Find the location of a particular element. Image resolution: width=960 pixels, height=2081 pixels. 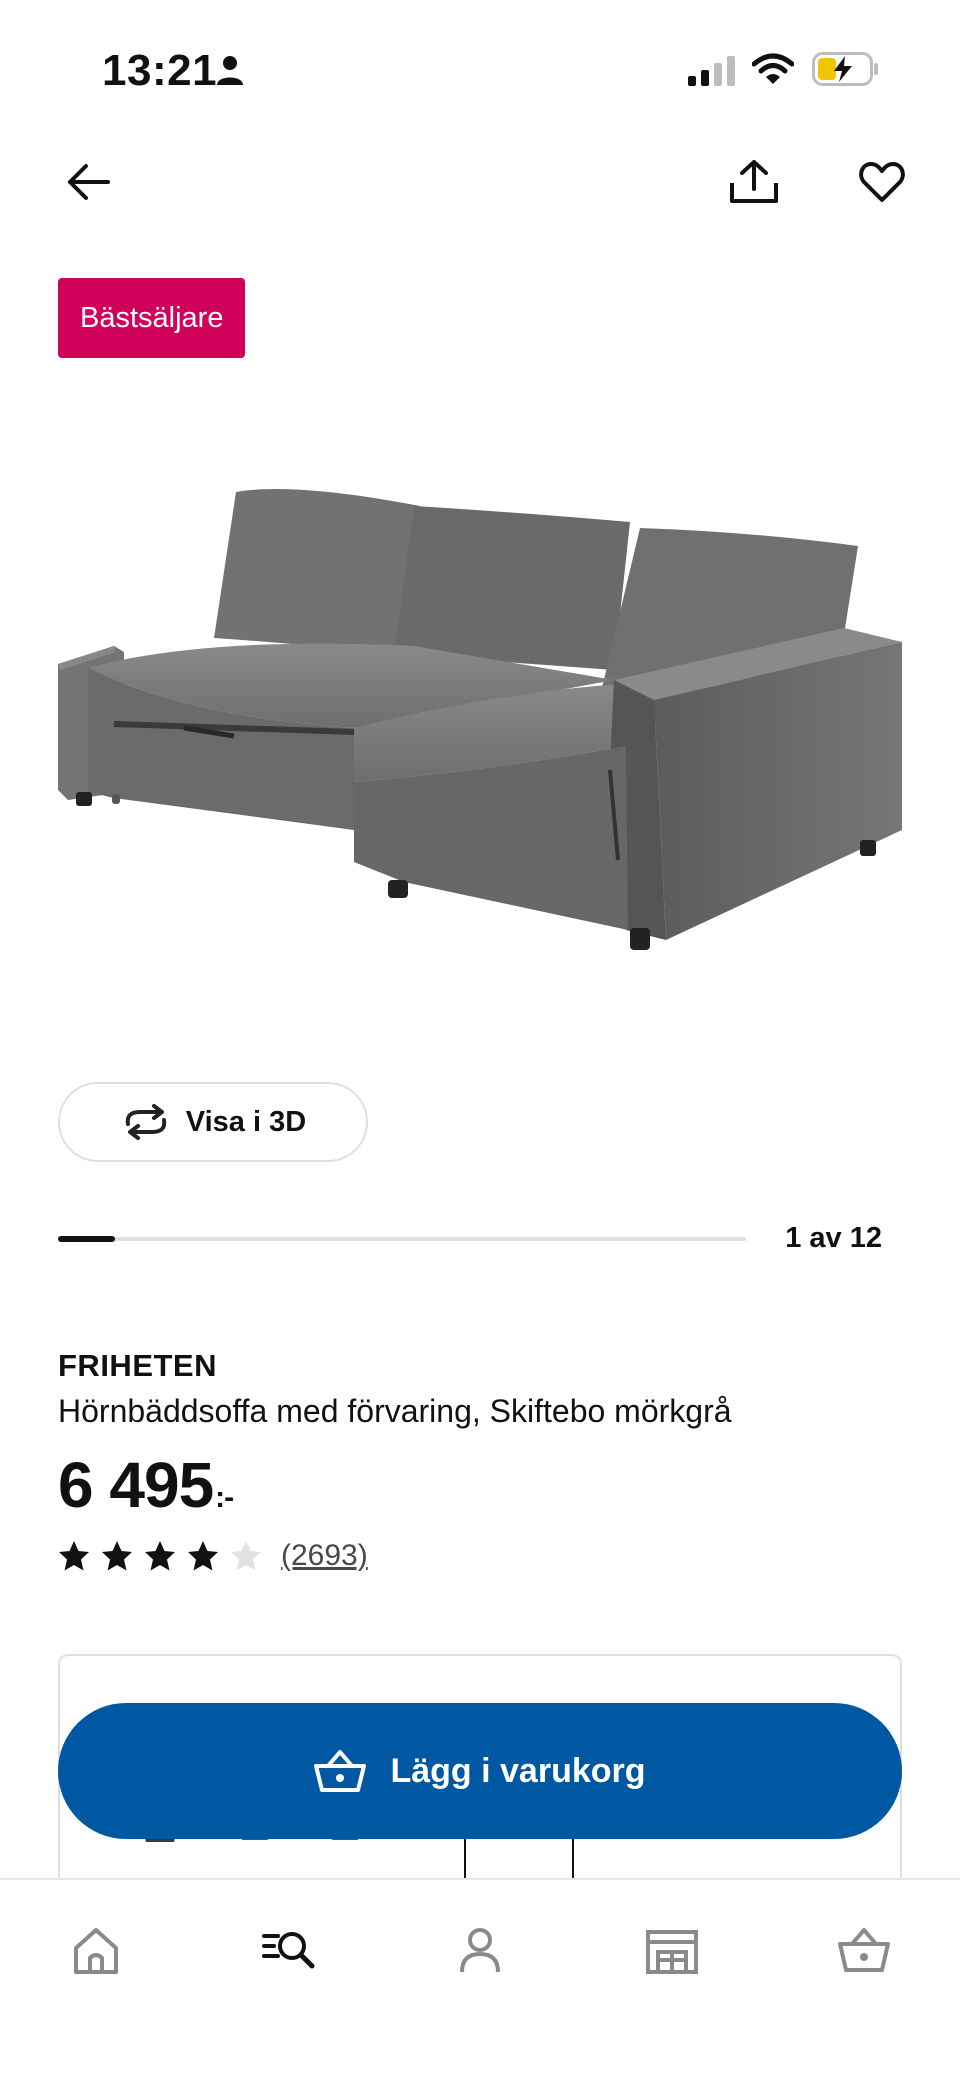

home-icon is located at coordinates (96, 1951).